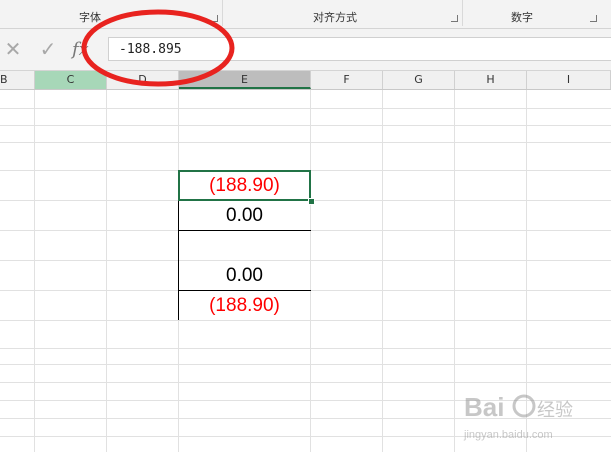 Image resolution: width=611 pixels, height=452 pixels. I want to click on svg-text: jingyan.baidu.com, so click(508, 435).